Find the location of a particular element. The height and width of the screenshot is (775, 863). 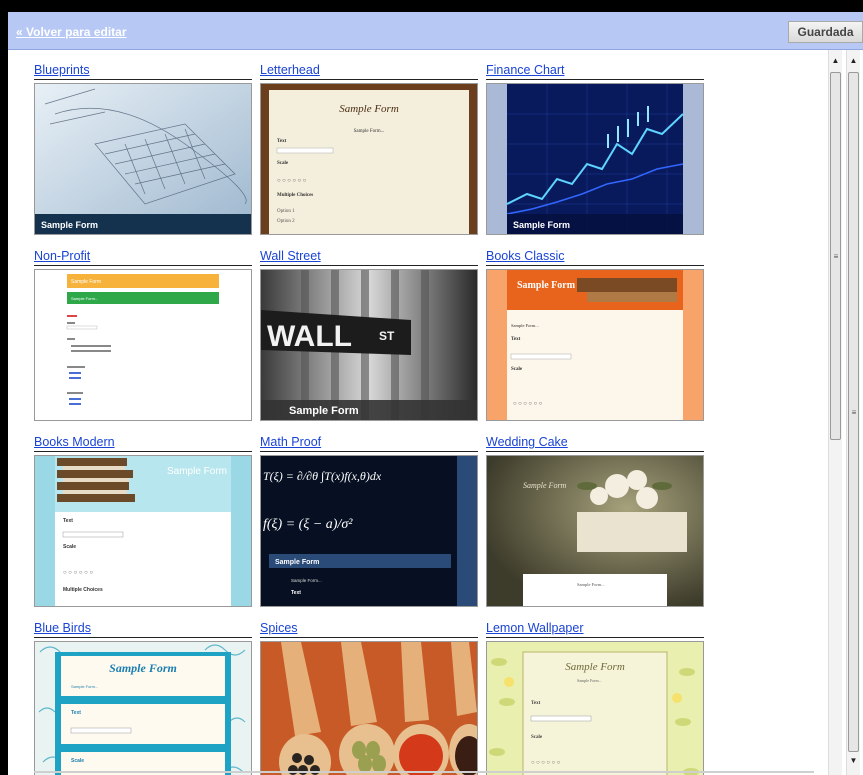

gallery-scrollbar: ▲ ≡ is located at coordinates (835, 412).